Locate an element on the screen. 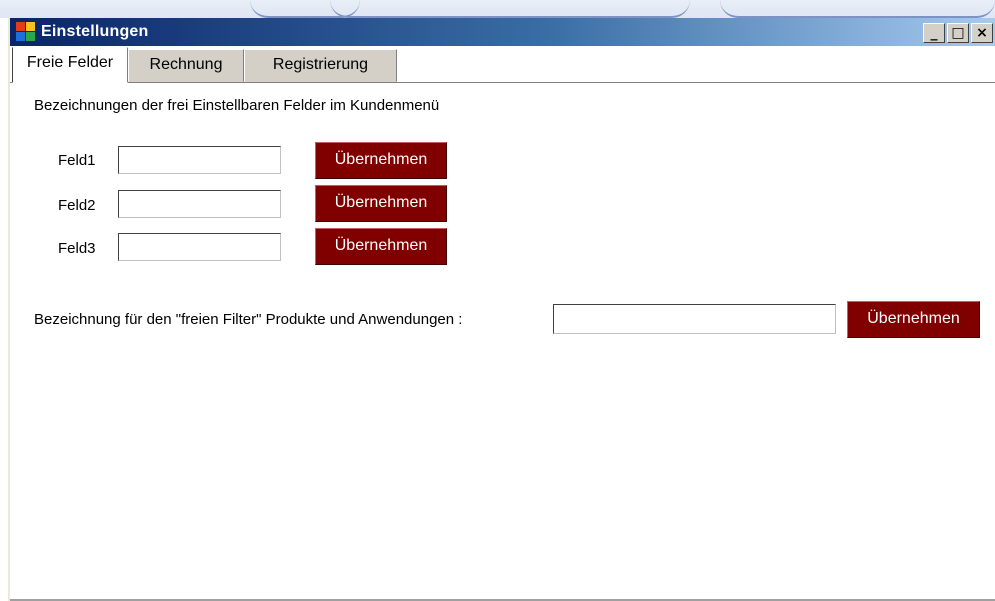  tab-rechnung: Rechnung is located at coordinates (186, 65).